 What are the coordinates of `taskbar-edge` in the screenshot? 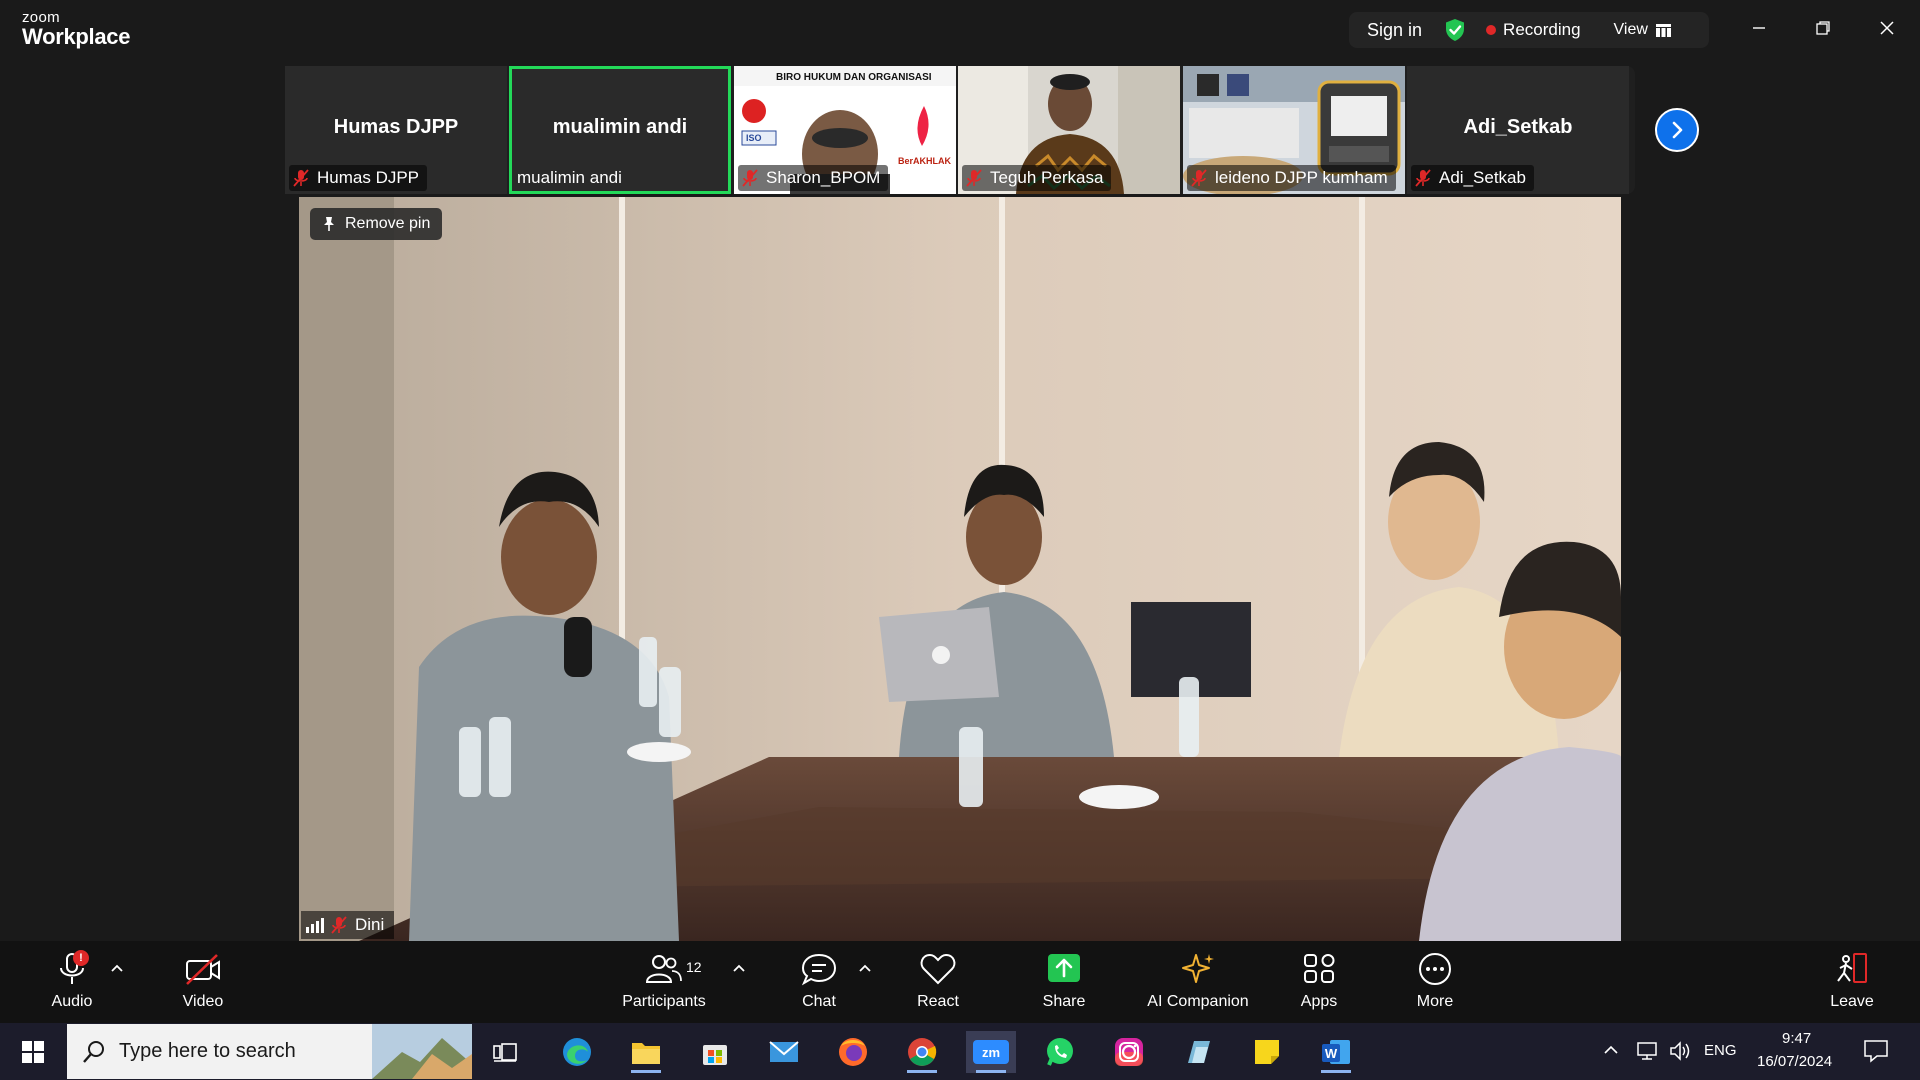 It's located at (577, 1052).